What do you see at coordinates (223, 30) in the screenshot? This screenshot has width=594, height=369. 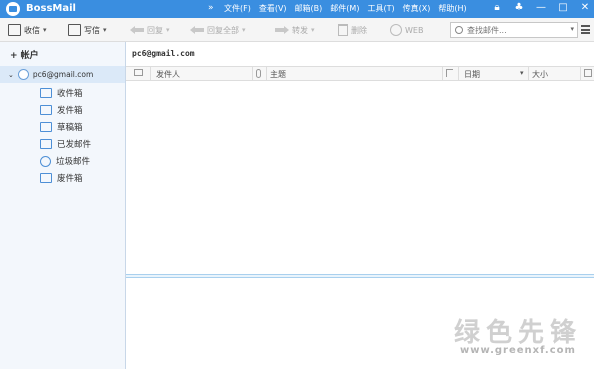 I see `reply-all-label: 回复全部` at bounding box center [223, 30].